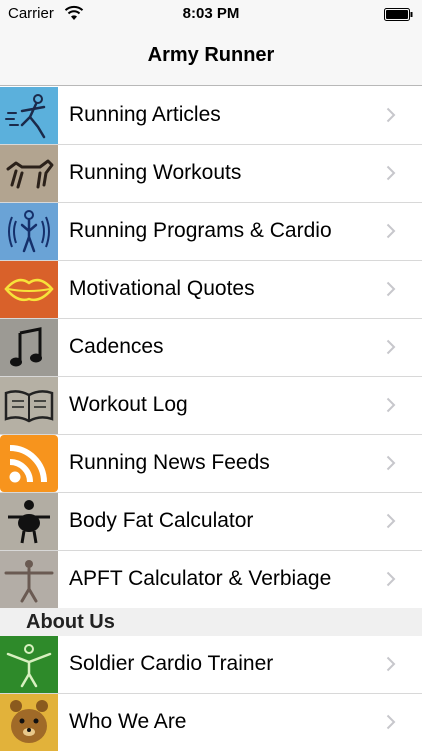 The height and width of the screenshot is (752, 422). I want to click on menu-item-label: Running Workouts, so click(155, 172).